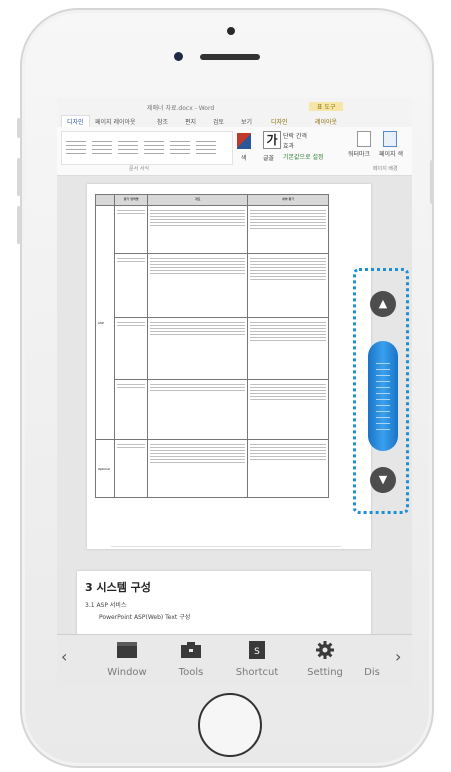  What do you see at coordinates (118, 587) in the screenshot?
I see `section-heading: 3 시스템 구성` at bounding box center [118, 587].